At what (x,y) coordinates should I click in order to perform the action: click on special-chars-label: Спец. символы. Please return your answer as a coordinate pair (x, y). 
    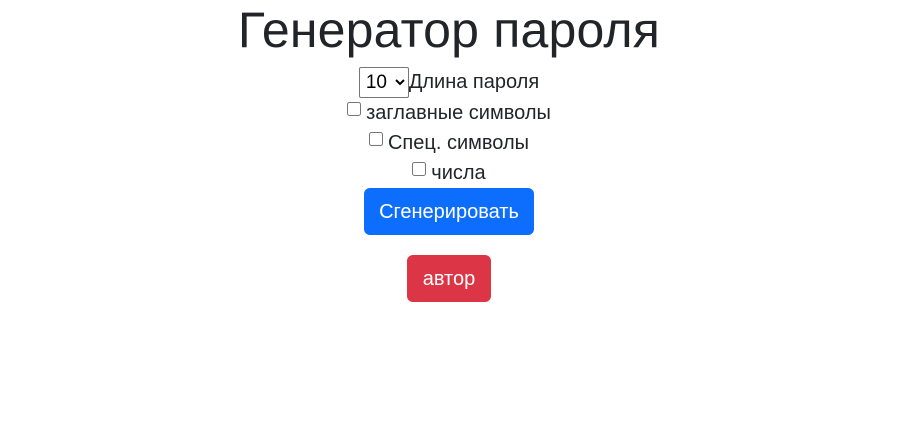
    Looking at the image, I should click on (458, 143).